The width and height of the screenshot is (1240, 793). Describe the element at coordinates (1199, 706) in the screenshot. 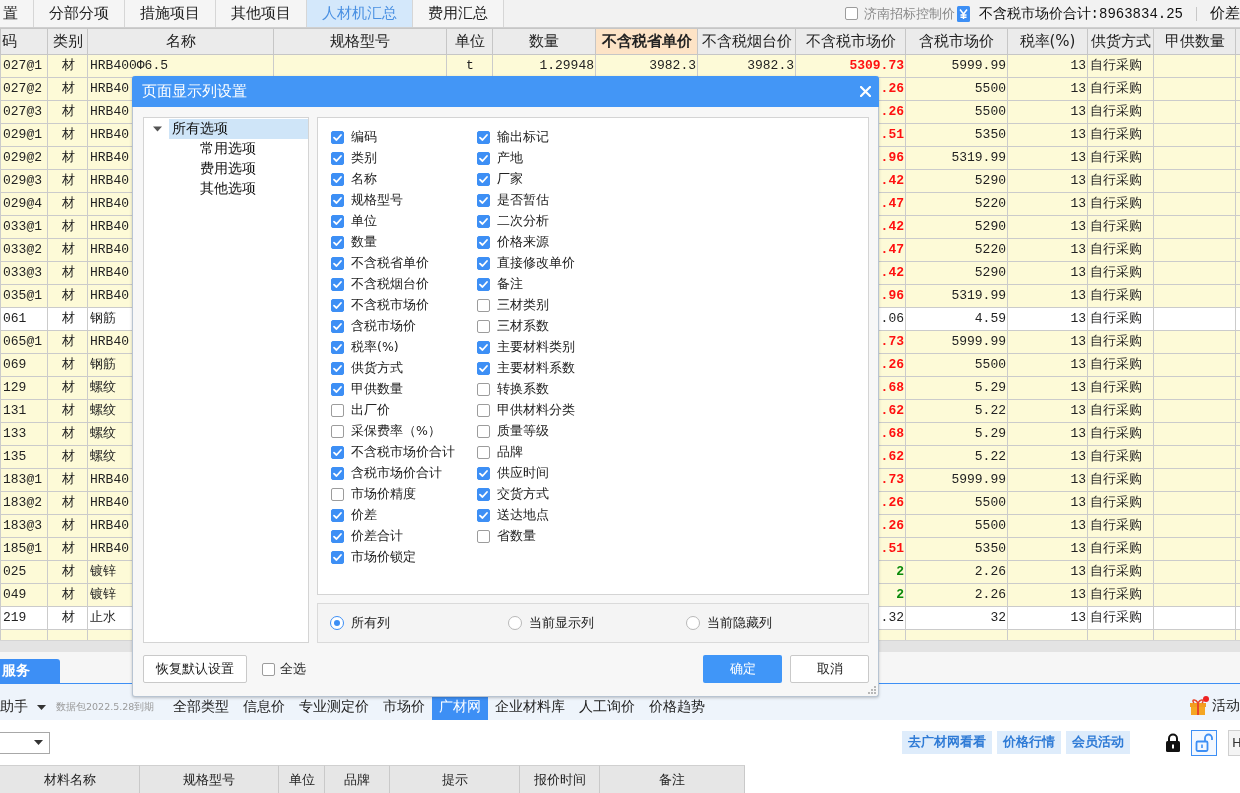

I see `gift-icon` at that location.